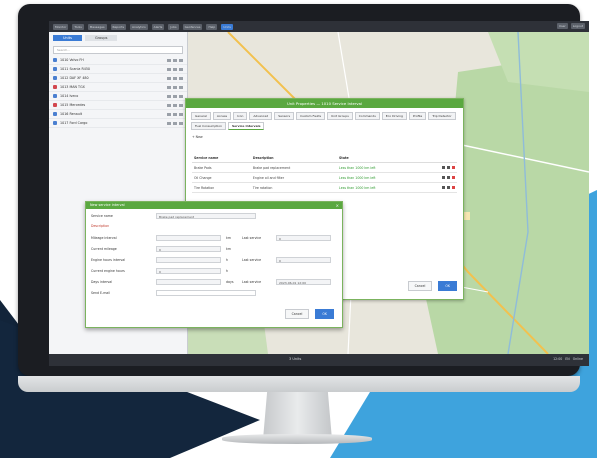  What do you see at coordinates (188, 282) in the screenshot?
I see `days-interval-field` at bounding box center [188, 282].